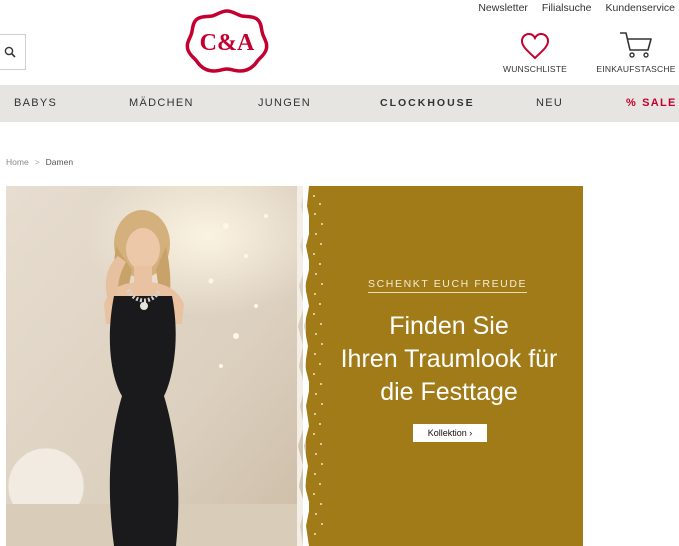 This screenshot has height=546, width=679. What do you see at coordinates (450, 433) in the screenshot?
I see `collection-button: Kollektion ›` at bounding box center [450, 433].